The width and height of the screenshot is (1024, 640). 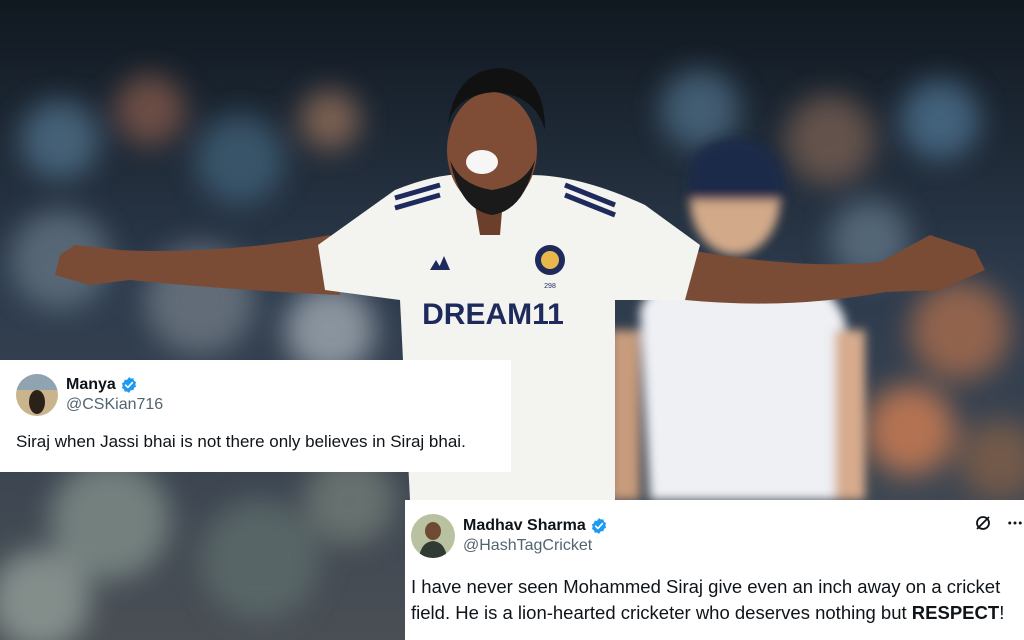 What do you see at coordinates (1002, 613) in the screenshot?
I see `tweet-text-end: !` at bounding box center [1002, 613].